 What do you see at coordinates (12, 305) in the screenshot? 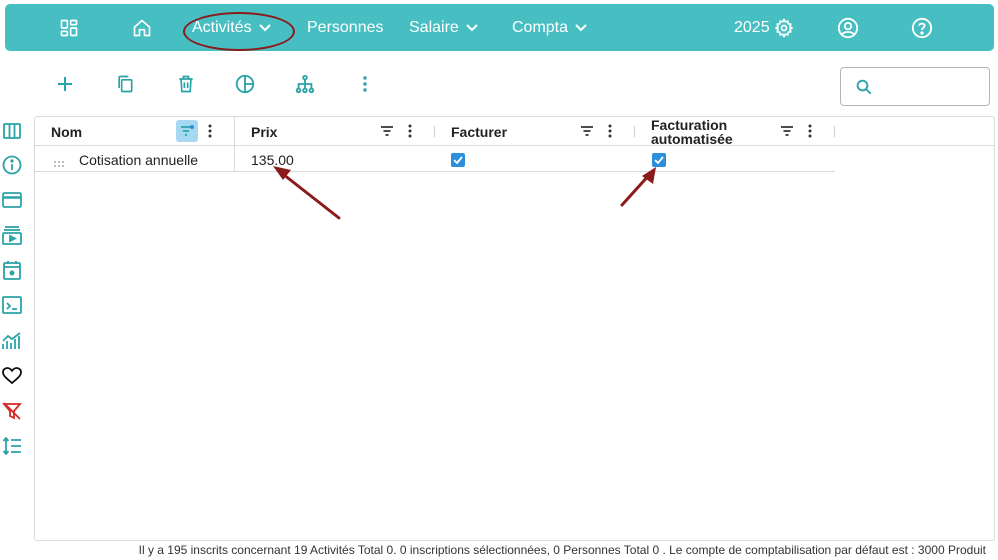
I see `terminal-icon` at bounding box center [12, 305].